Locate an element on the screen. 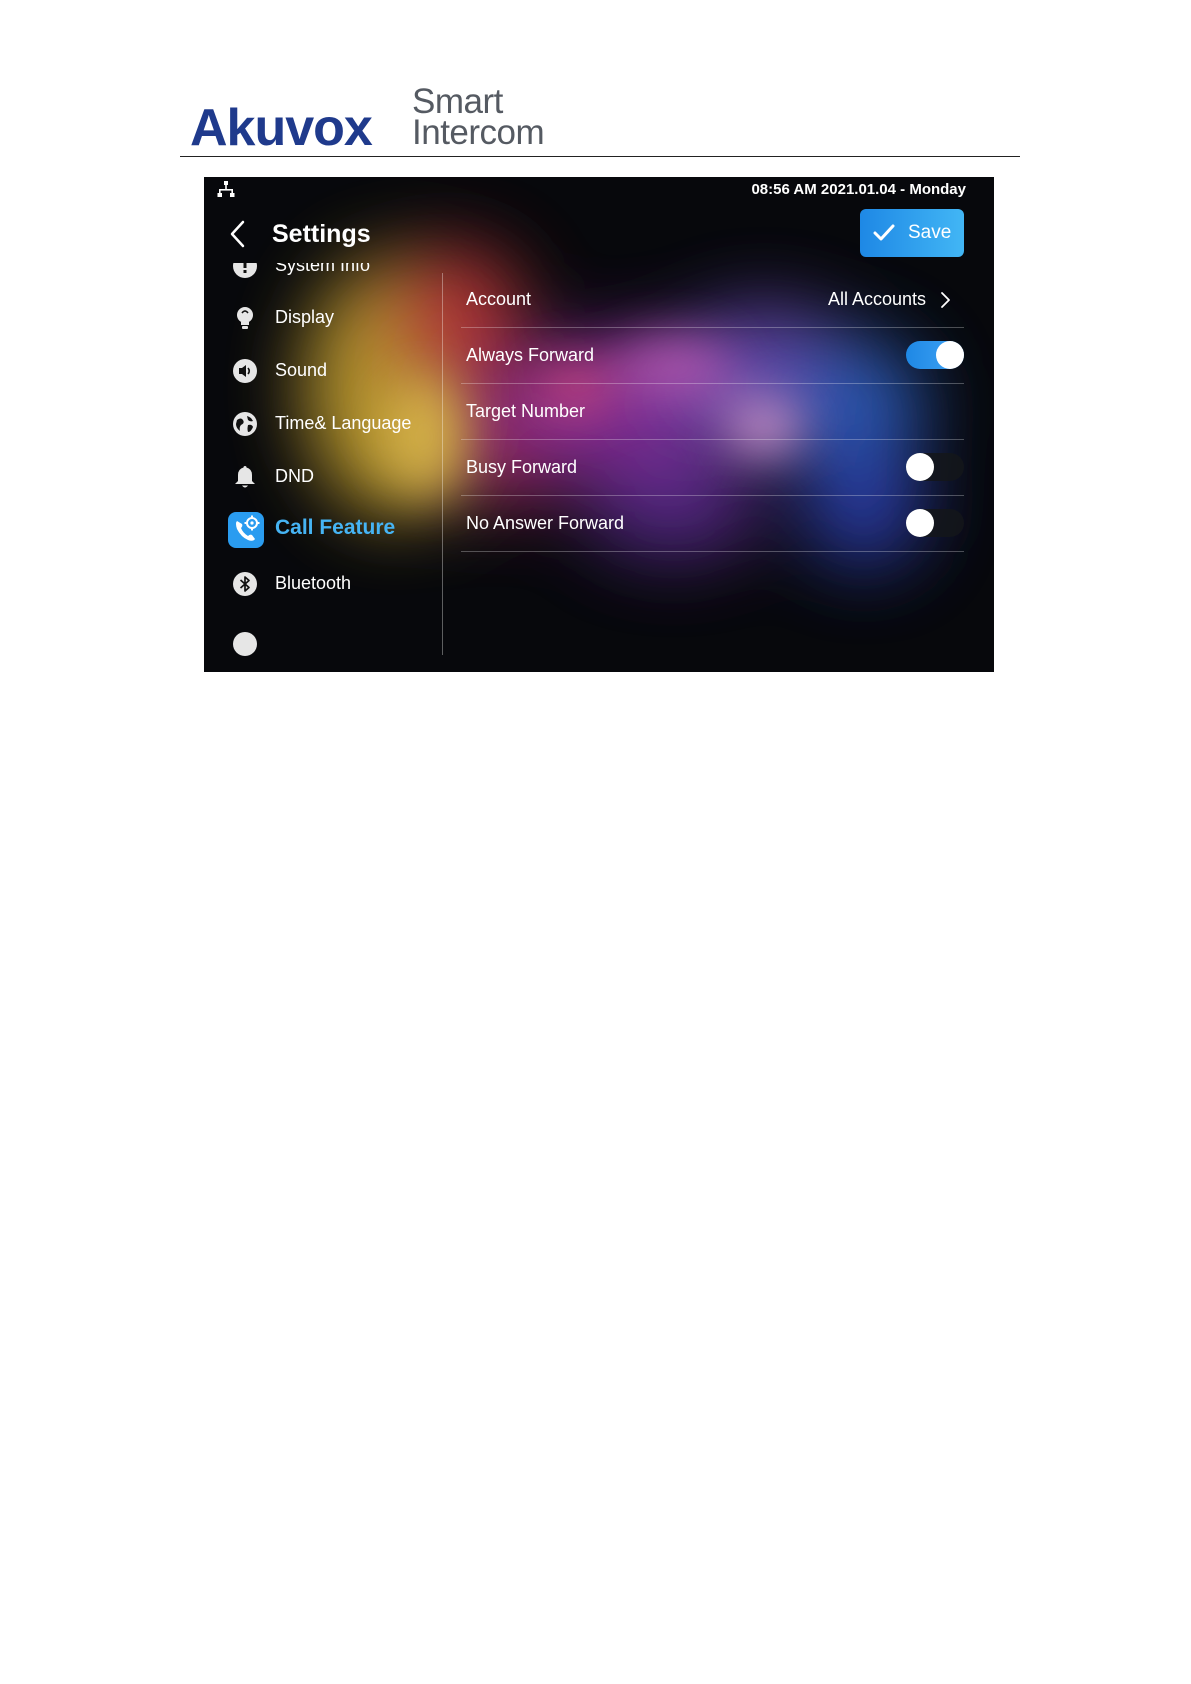  network-icon is located at coordinates (226, 189).